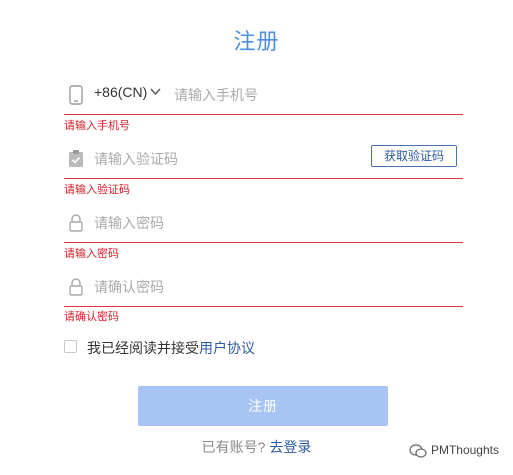 The height and width of the screenshot is (475, 513). Describe the element at coordinates (233, 447) in the screenshot. I see `login-prompt-text: 已有账号?` at that location.